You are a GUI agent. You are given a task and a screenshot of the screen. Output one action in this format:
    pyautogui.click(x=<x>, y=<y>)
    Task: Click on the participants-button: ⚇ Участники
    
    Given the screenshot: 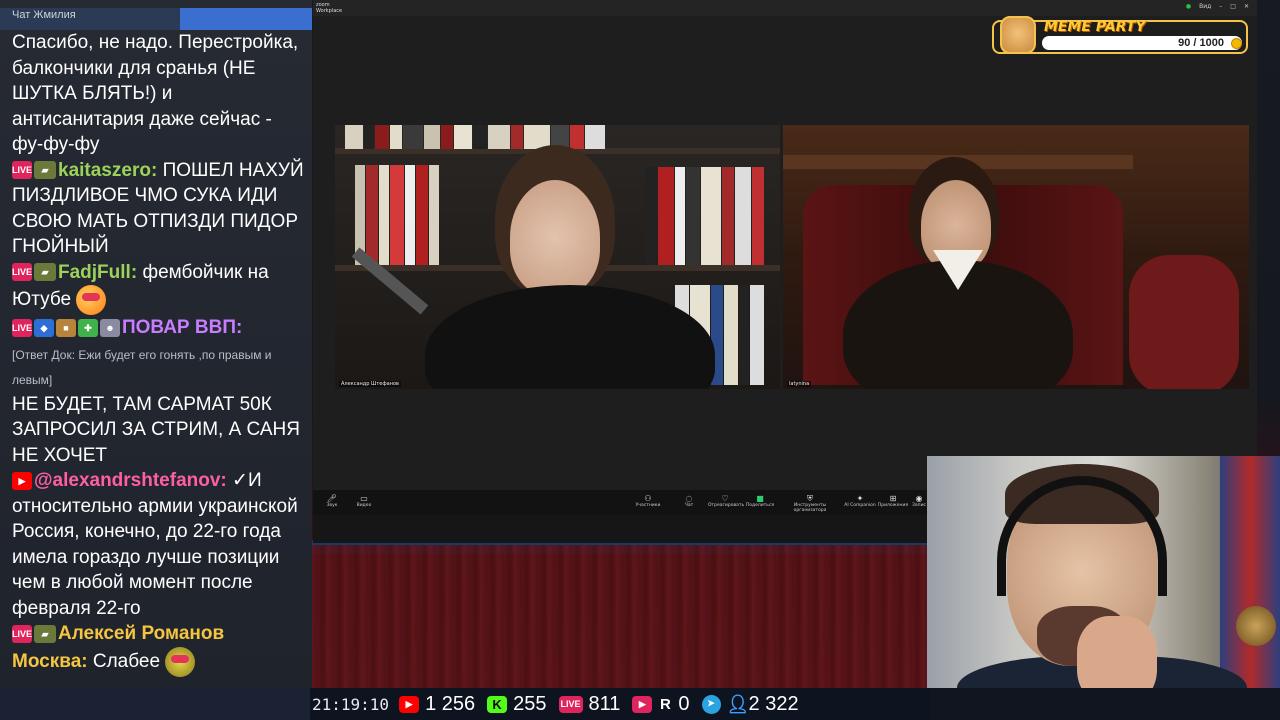 What is the action you would take?
    pyautogui.click(x=648, y=501)
    